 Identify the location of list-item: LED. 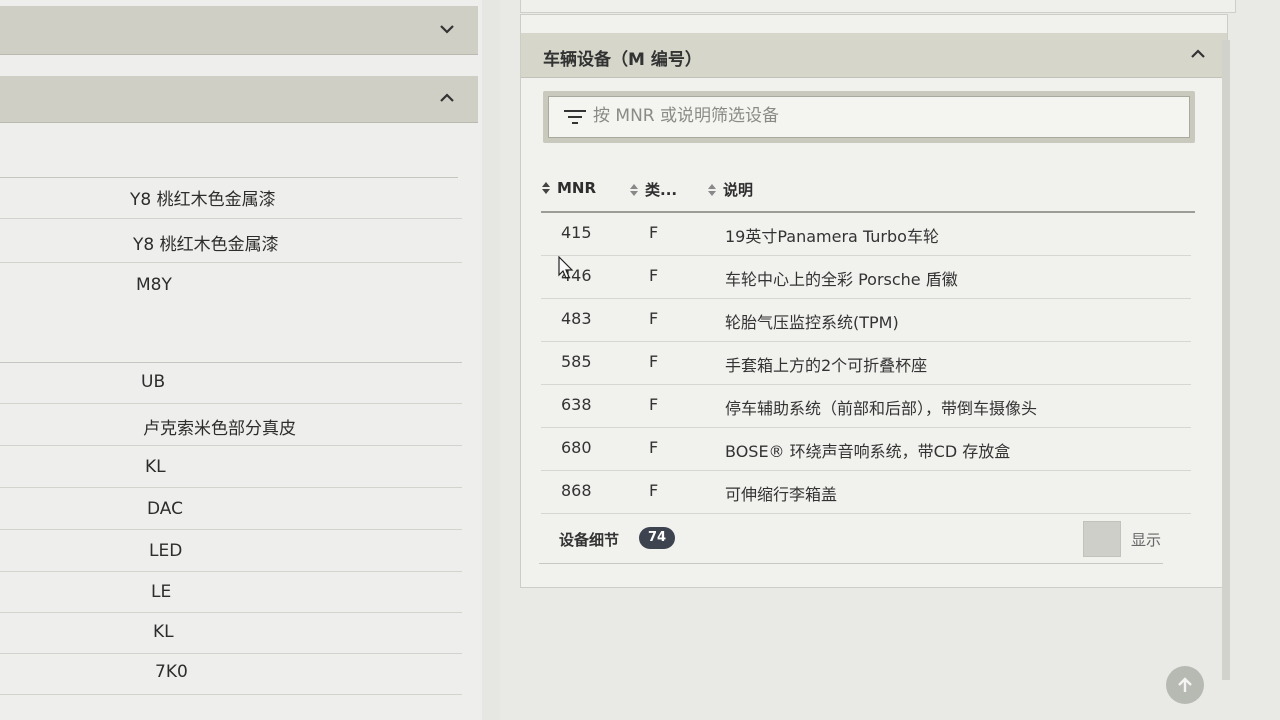
(231, 551).